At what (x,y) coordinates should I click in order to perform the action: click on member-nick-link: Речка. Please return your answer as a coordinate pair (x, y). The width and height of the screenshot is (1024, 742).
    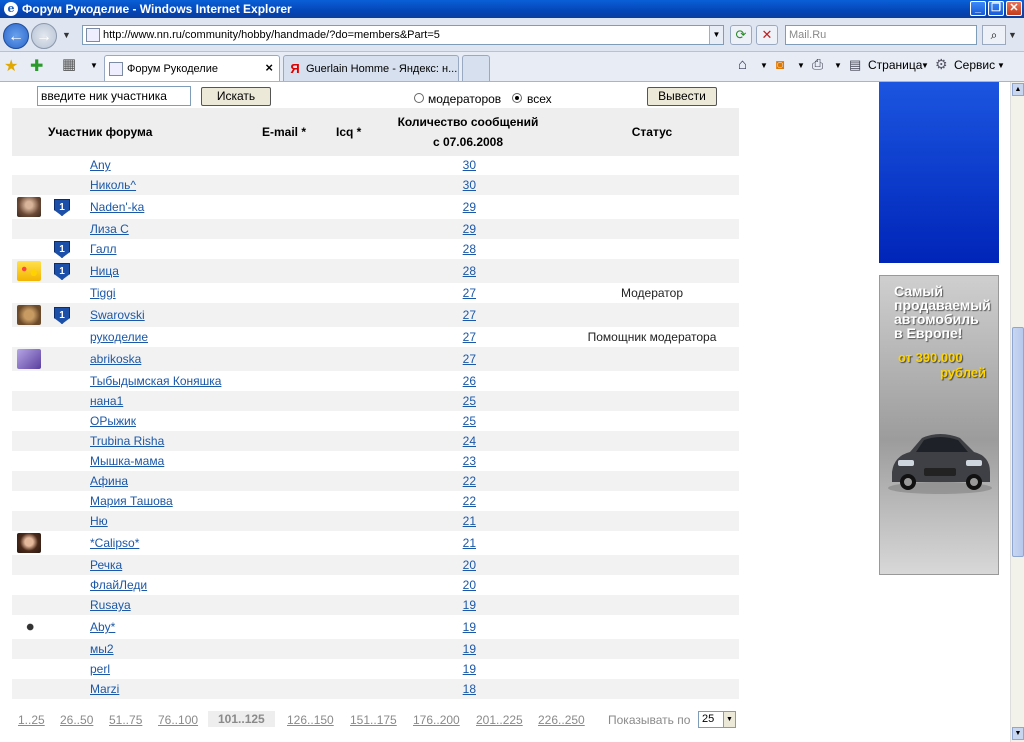
    Looking at the image, I should click on (106, 565).